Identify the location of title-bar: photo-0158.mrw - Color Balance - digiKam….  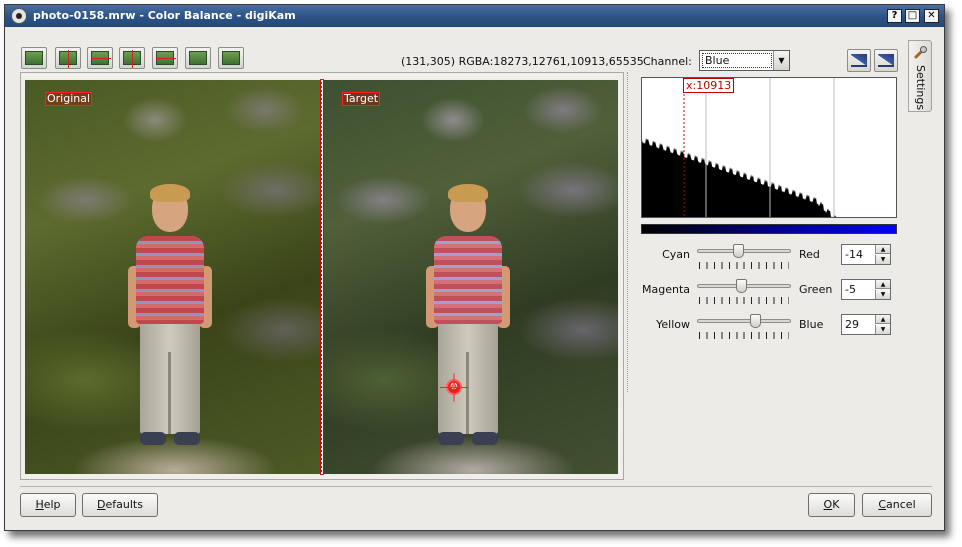
(474, 16).